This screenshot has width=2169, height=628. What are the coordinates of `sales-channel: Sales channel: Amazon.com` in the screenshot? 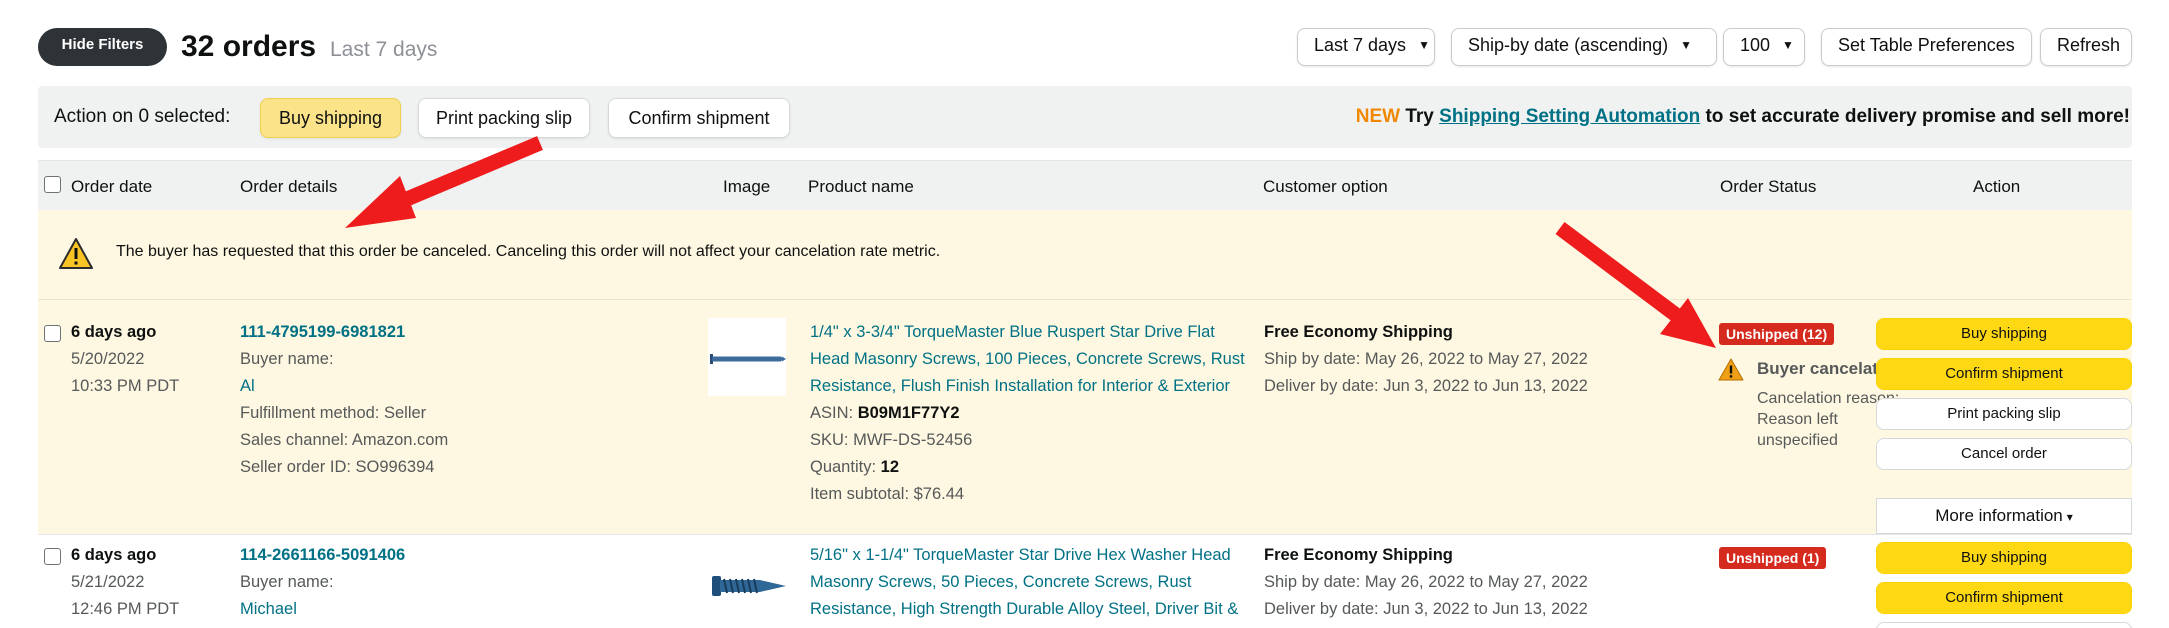 It's located at (344, 440).